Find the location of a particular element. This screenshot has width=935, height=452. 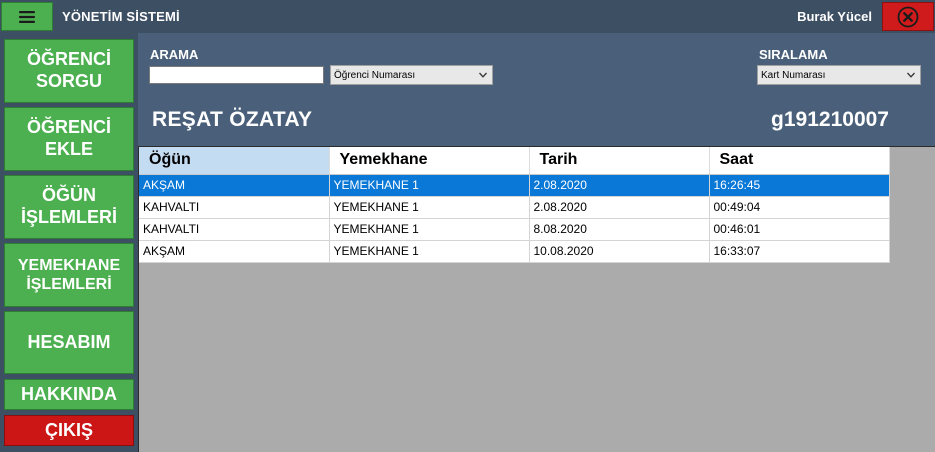

user-name: Burak Yücel is located at coordinates (834, 16).